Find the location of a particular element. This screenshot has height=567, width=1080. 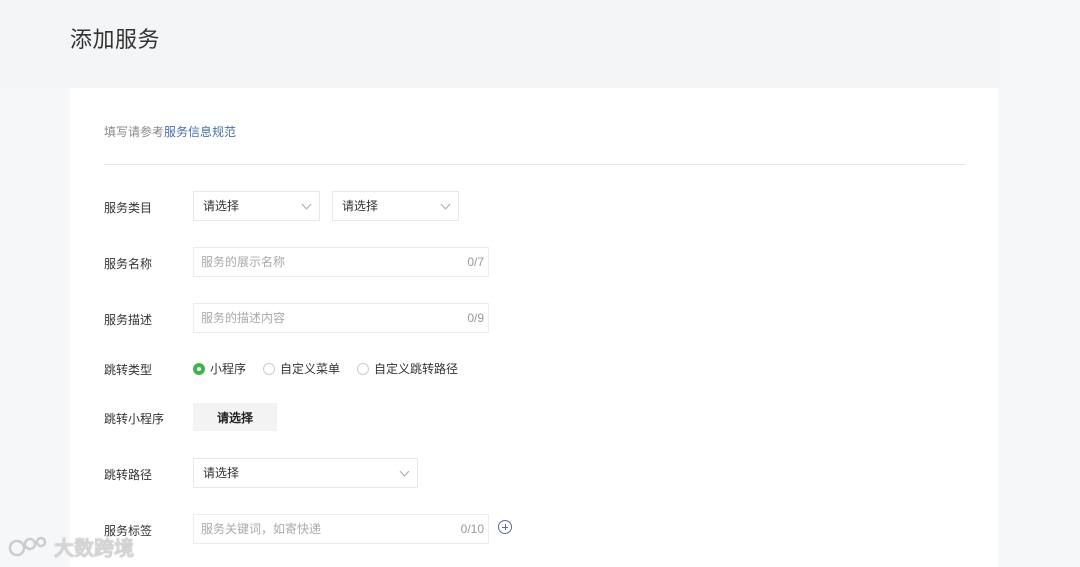

service-tags-input: 服务关键词，如寄快递 0/10 is located at coordinates (341, 529).